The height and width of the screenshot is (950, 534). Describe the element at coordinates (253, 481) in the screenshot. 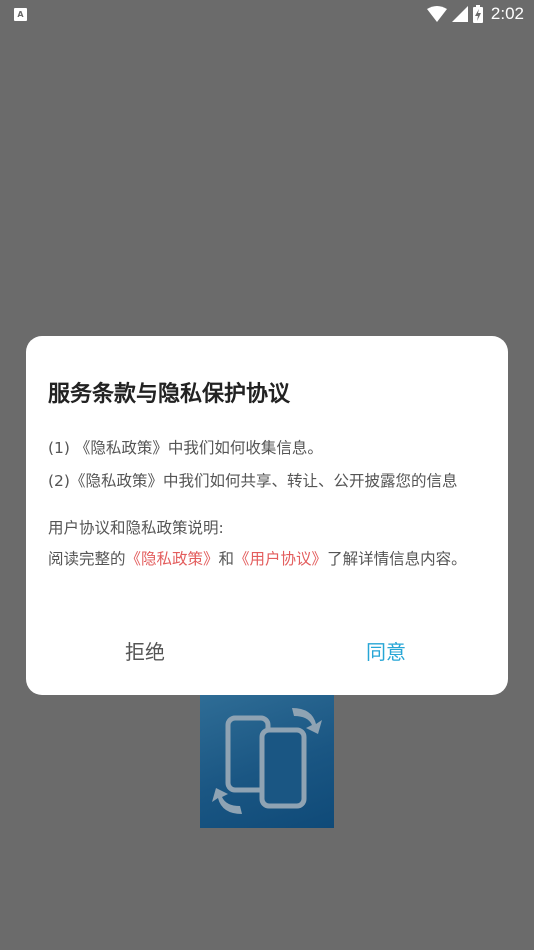

I see `share-info-text: (2)《隐私政策》中我们如何共享、转让、公开披露您的信息` at that location.